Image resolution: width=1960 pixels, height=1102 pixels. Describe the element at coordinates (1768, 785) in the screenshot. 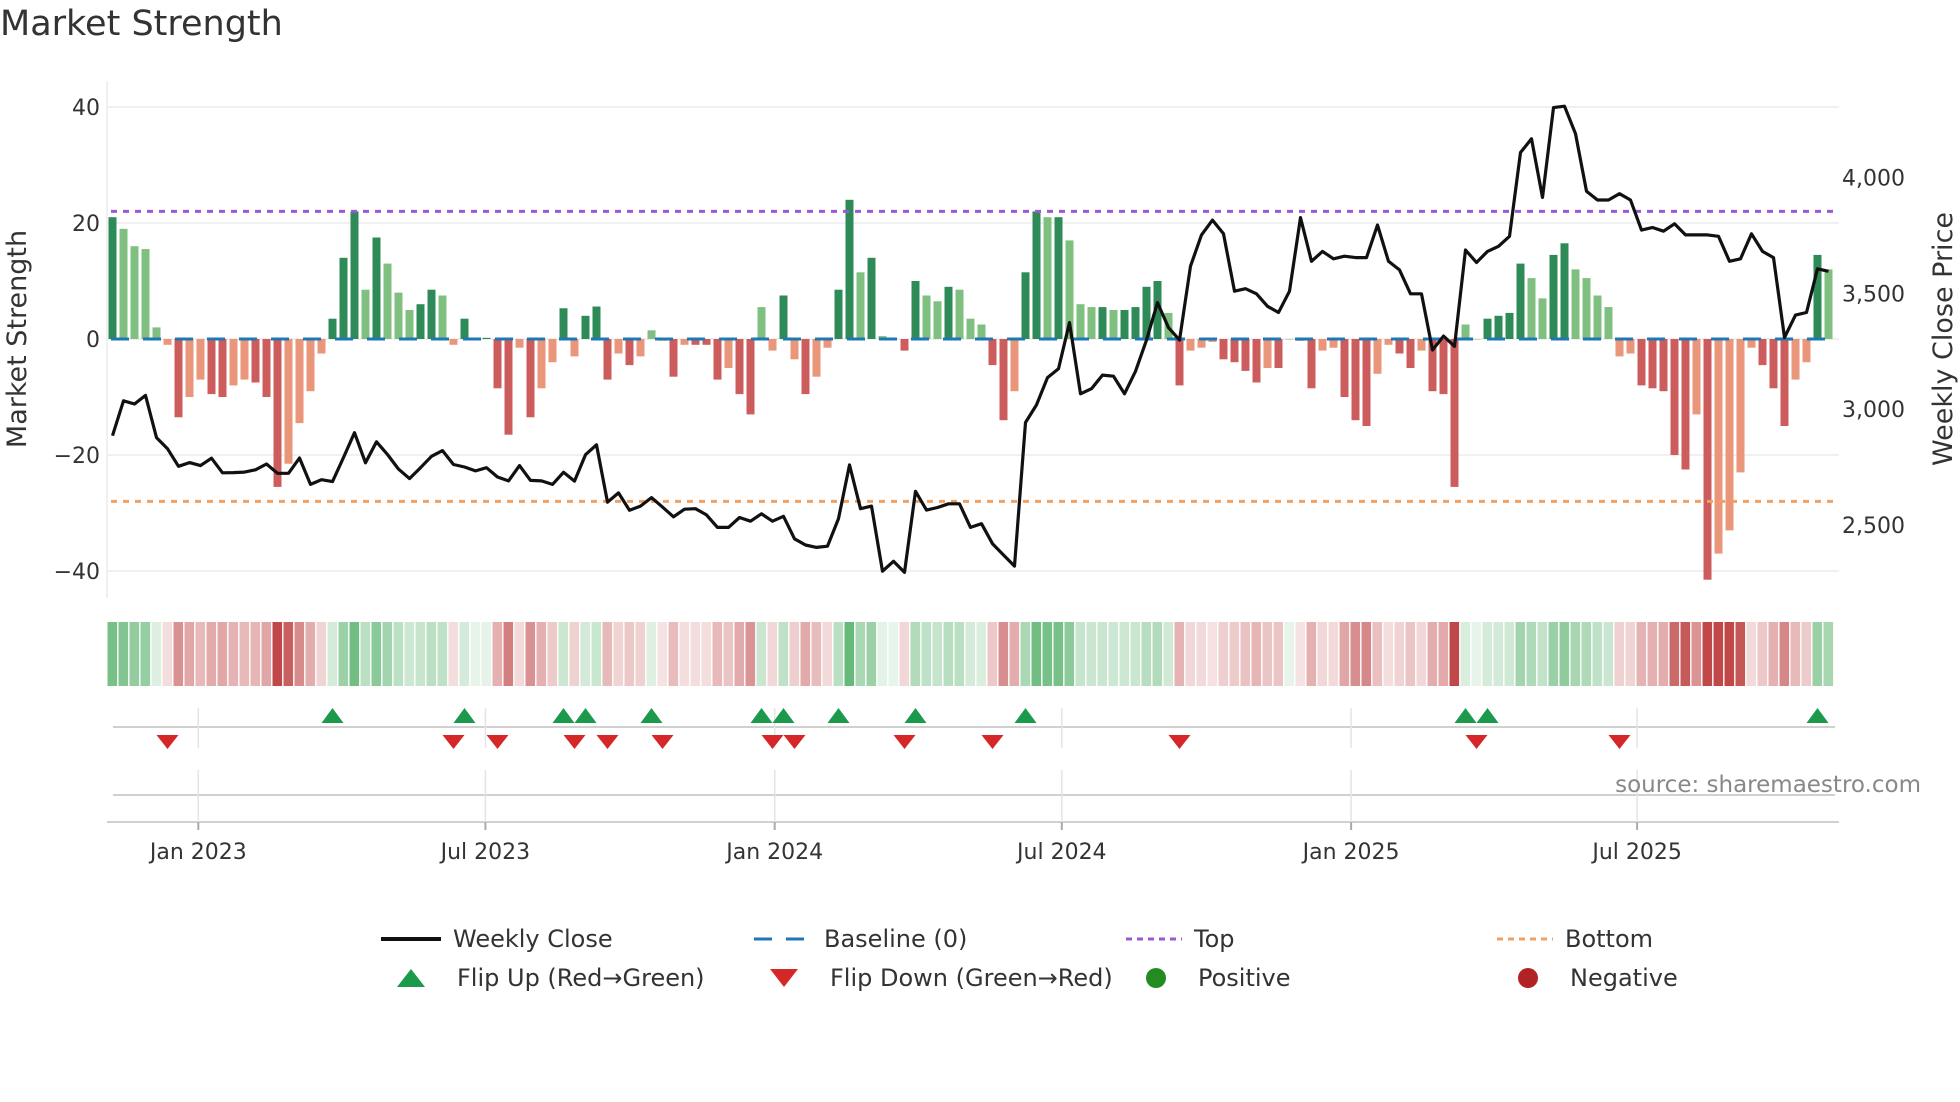

I see `source-text: source: sharemaestro.com` at that location.